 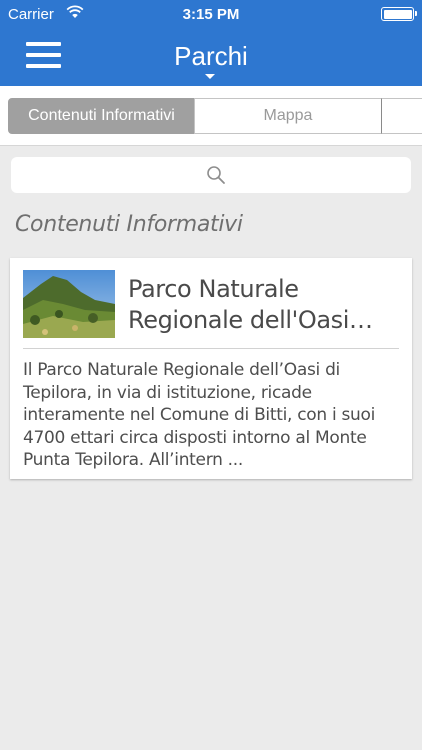 I want to click on status-time: 3:15 PM, so click(x=211, y=14).